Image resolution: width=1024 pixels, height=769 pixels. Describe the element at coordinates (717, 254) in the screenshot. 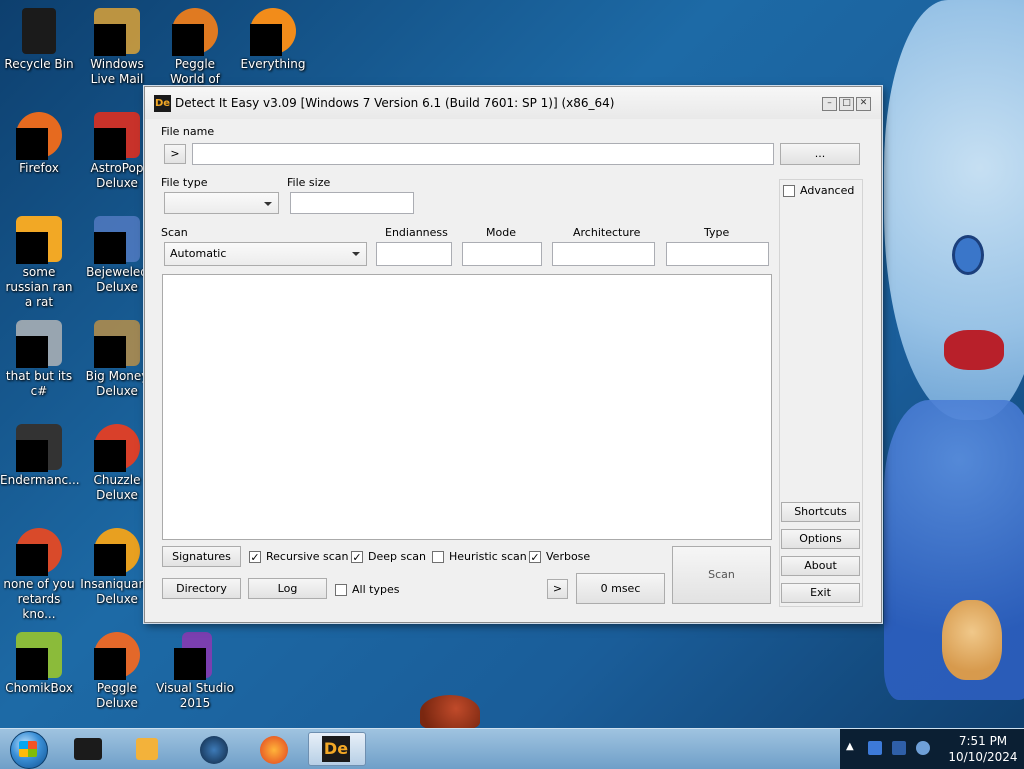

I see `type-field` at that location.